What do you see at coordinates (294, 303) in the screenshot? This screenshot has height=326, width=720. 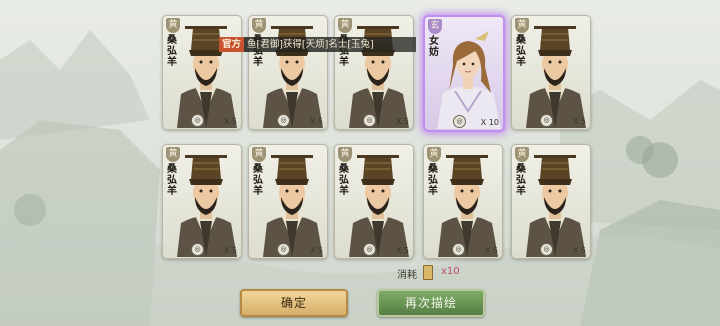 I see `confirm-button: 确定` at bounding box center [294, 303].